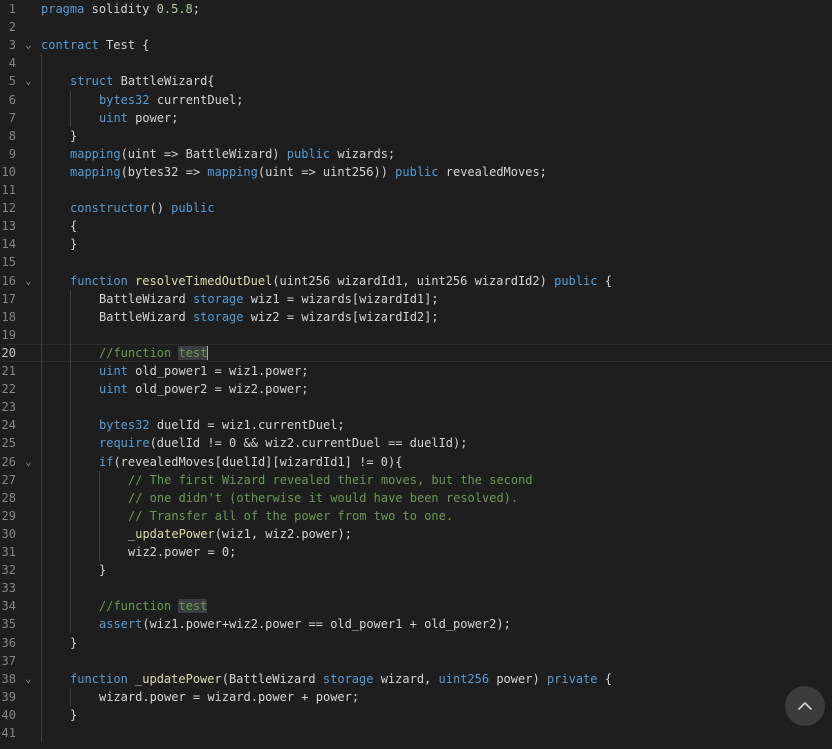  What do you see at coordinates (416, 643) in the screenshot?
I see `code-line: 36}` at bounding box center [416, 643].